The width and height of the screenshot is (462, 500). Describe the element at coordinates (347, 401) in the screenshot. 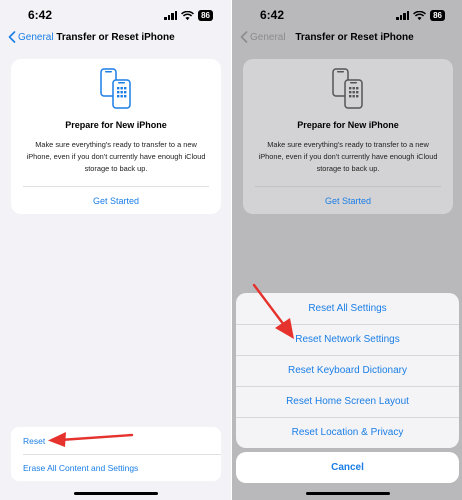

I see `reset-home-screen-layout-option: Reset Home Screen Layout` at that location.